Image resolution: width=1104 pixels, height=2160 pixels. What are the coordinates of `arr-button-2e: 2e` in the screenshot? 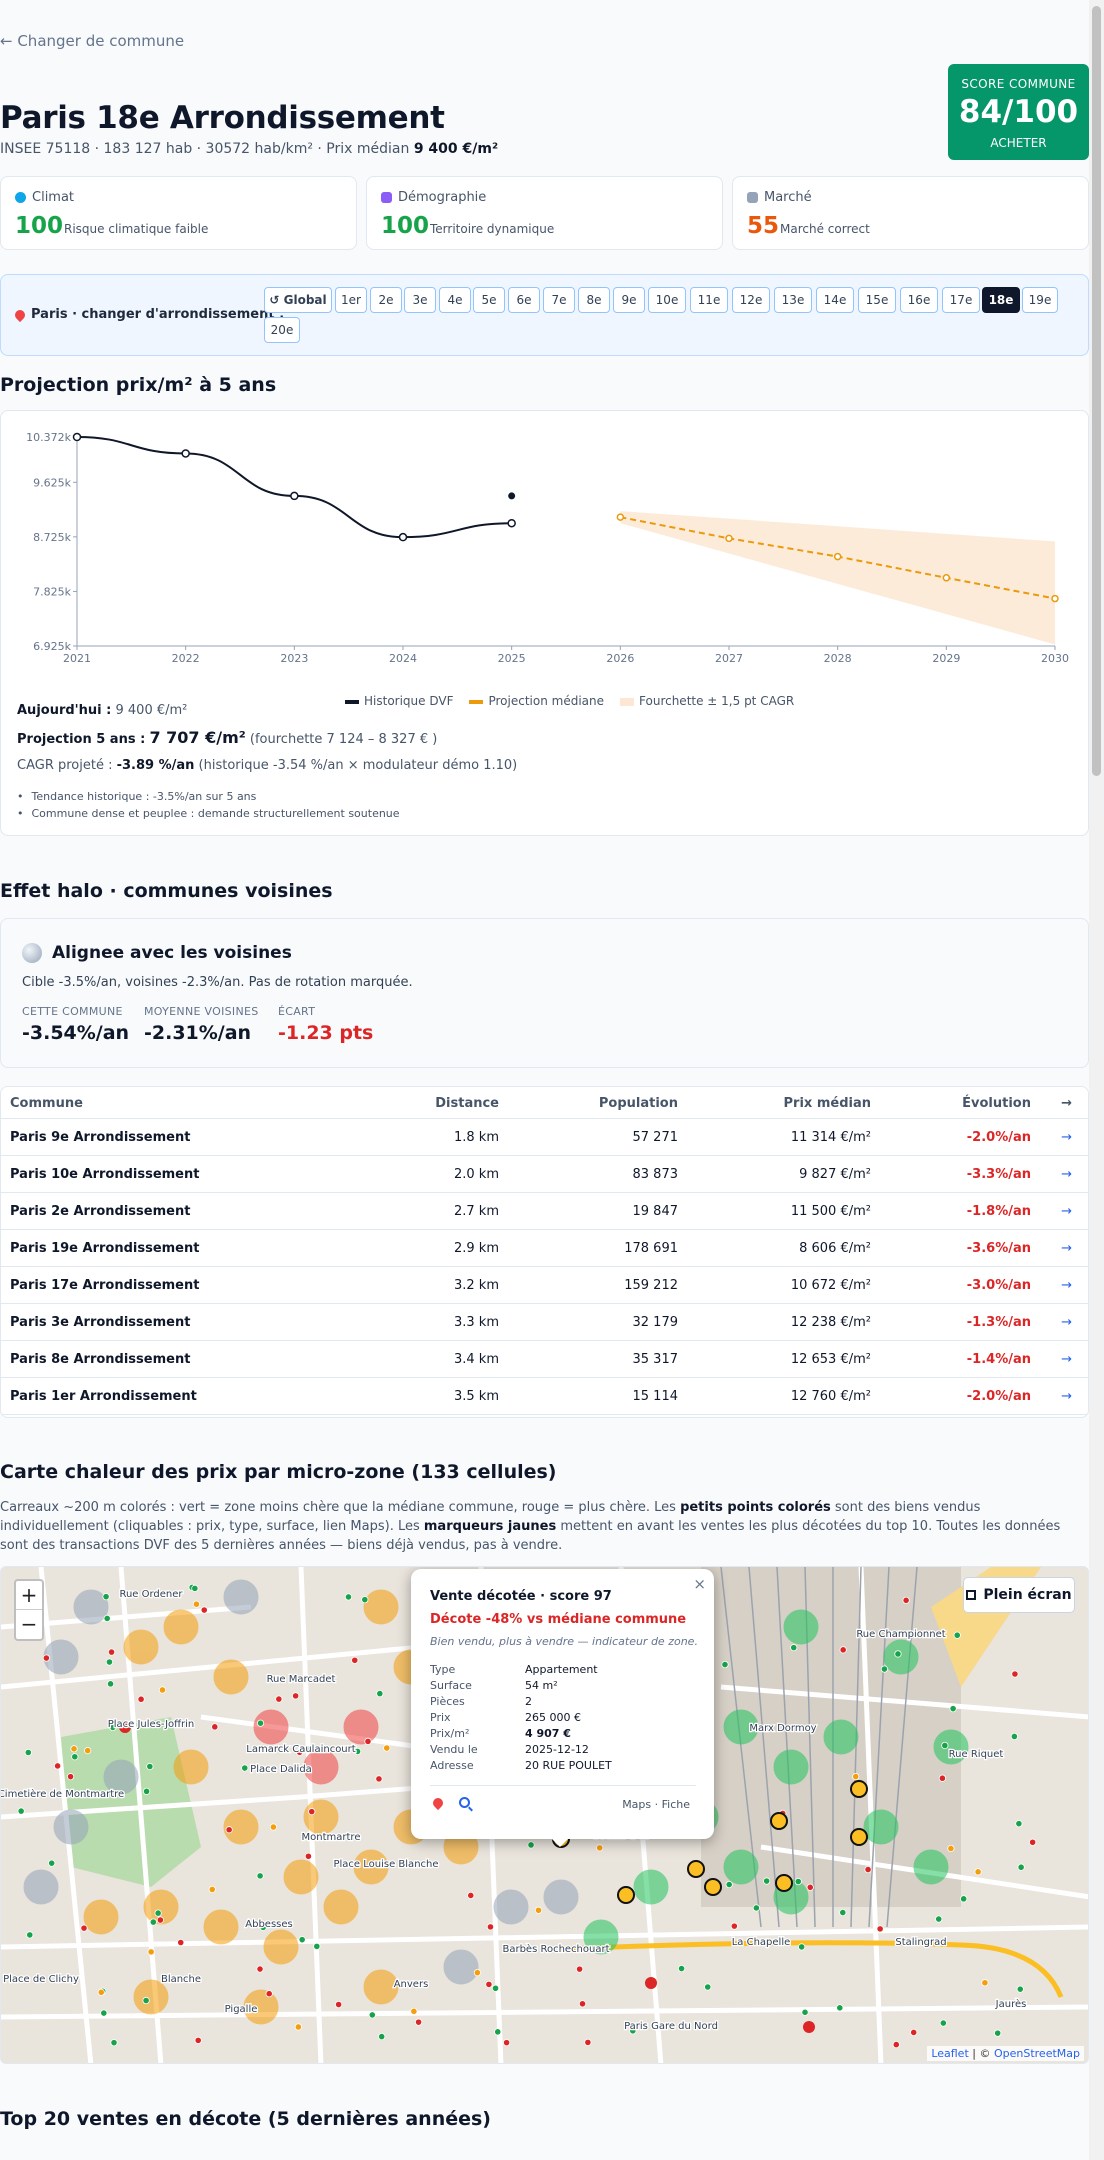 It's located at (386, 300).